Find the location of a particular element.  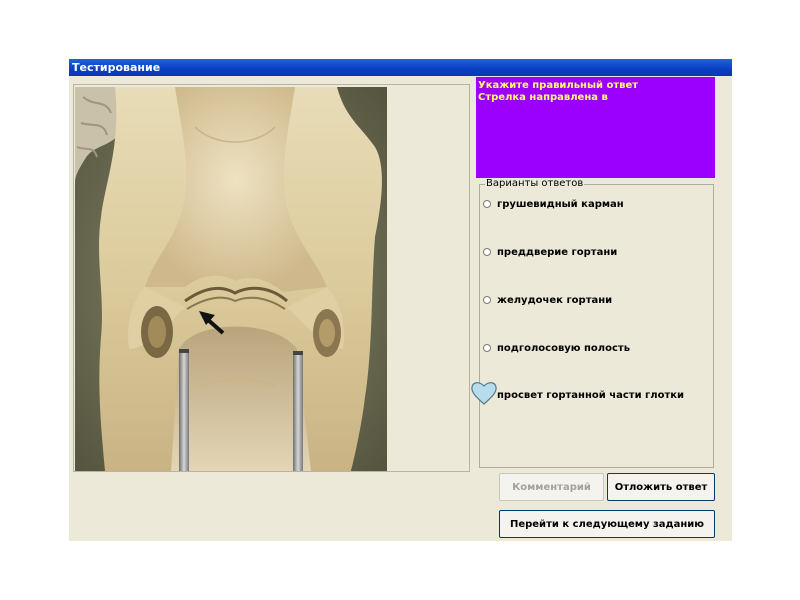

answer-option-2: преддверие гортани is located at coordinates (550, 252).